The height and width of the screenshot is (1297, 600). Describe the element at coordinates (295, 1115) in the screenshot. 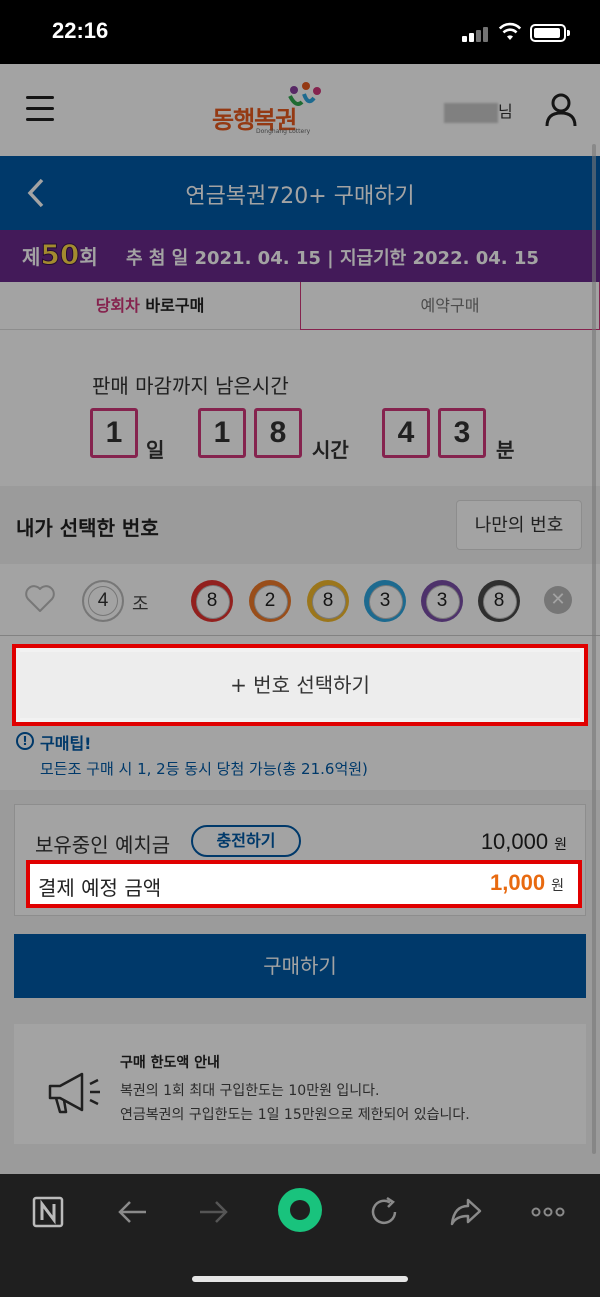

I see `limit-line-2: 연금복권의 구입한도는 1일 15만원으로 제한되어 있습니다.` at that location.